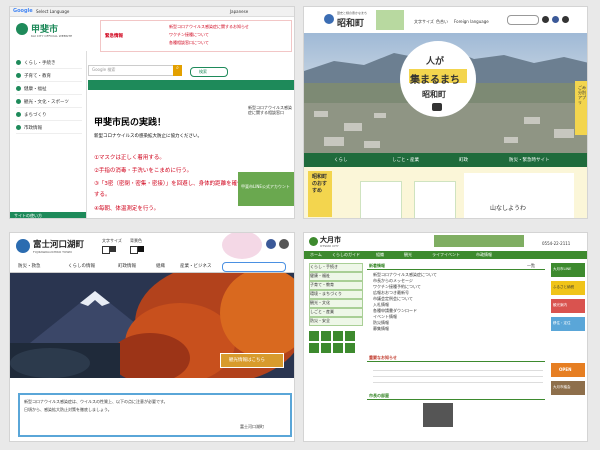  What do you see at coordinates (529, 160) in the screenshot?
I see `nav-disaster: 防災・緊急時サイト` at bounding box center [529, 160].